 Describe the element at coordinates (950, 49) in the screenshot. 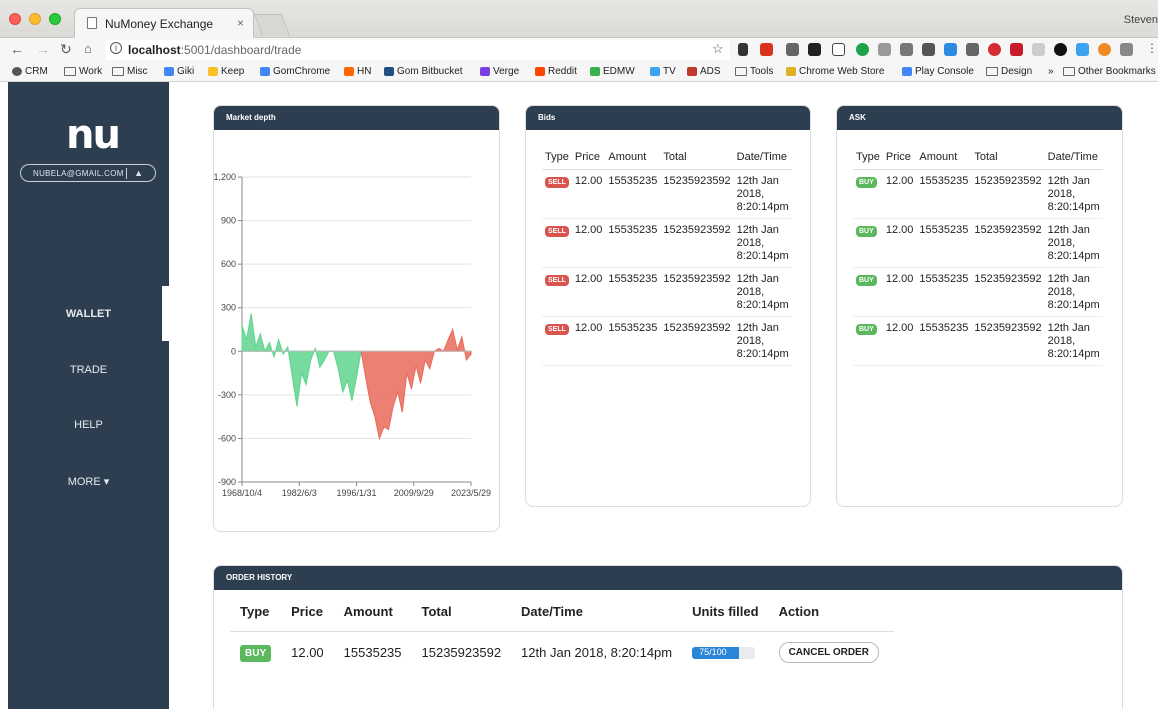

I see `blue-extension-icon` at that location.